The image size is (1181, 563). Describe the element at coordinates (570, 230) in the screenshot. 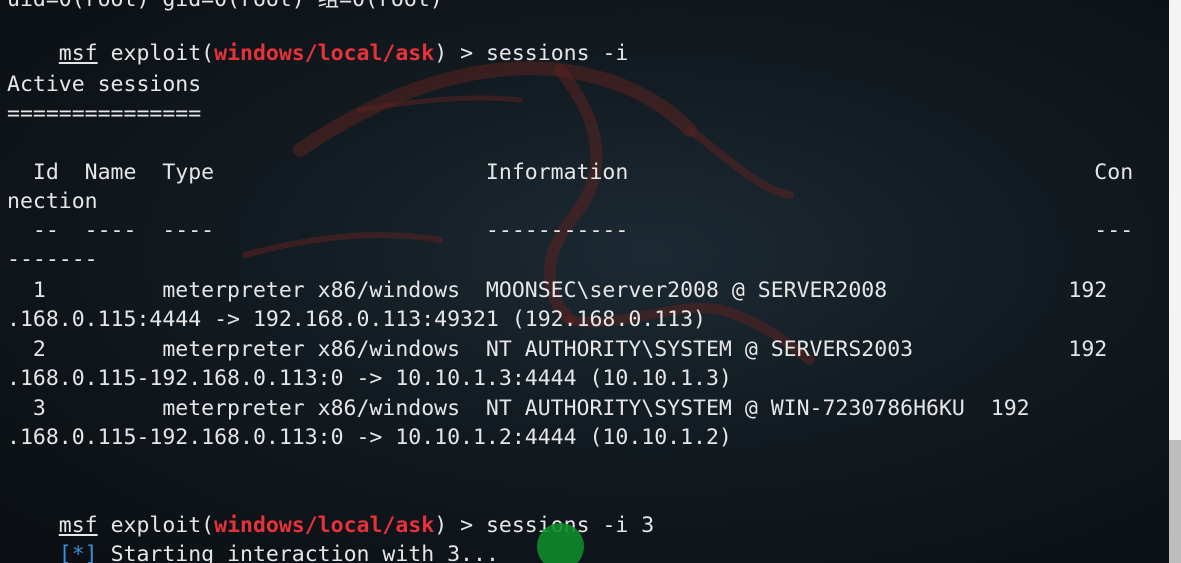

I see `table-dashes-line1: -- ---- ---- ----------- ---` at that location.